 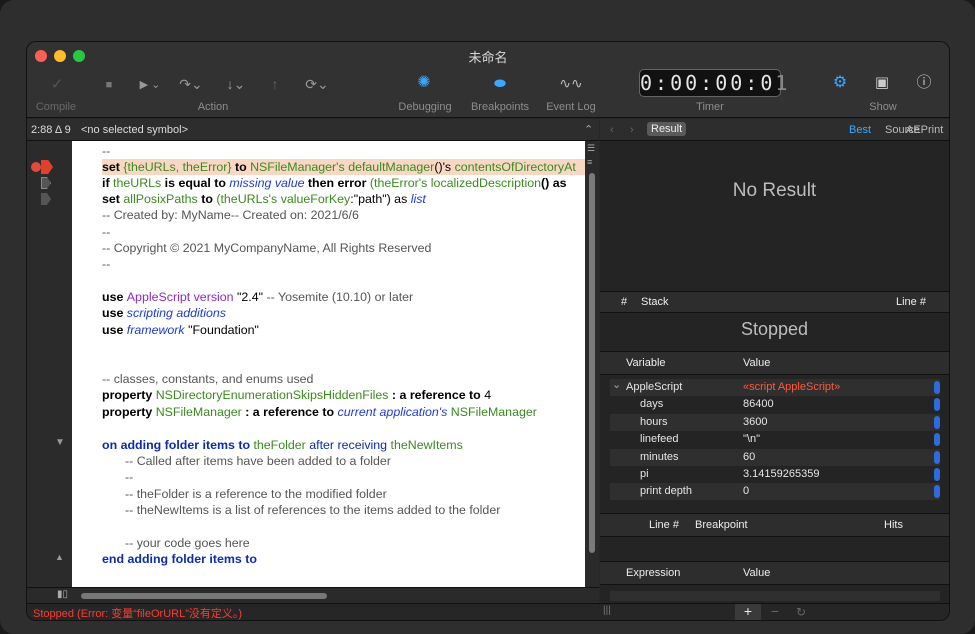 I want to click on fold-up-icon: ▲, so click(x=59, y=557).